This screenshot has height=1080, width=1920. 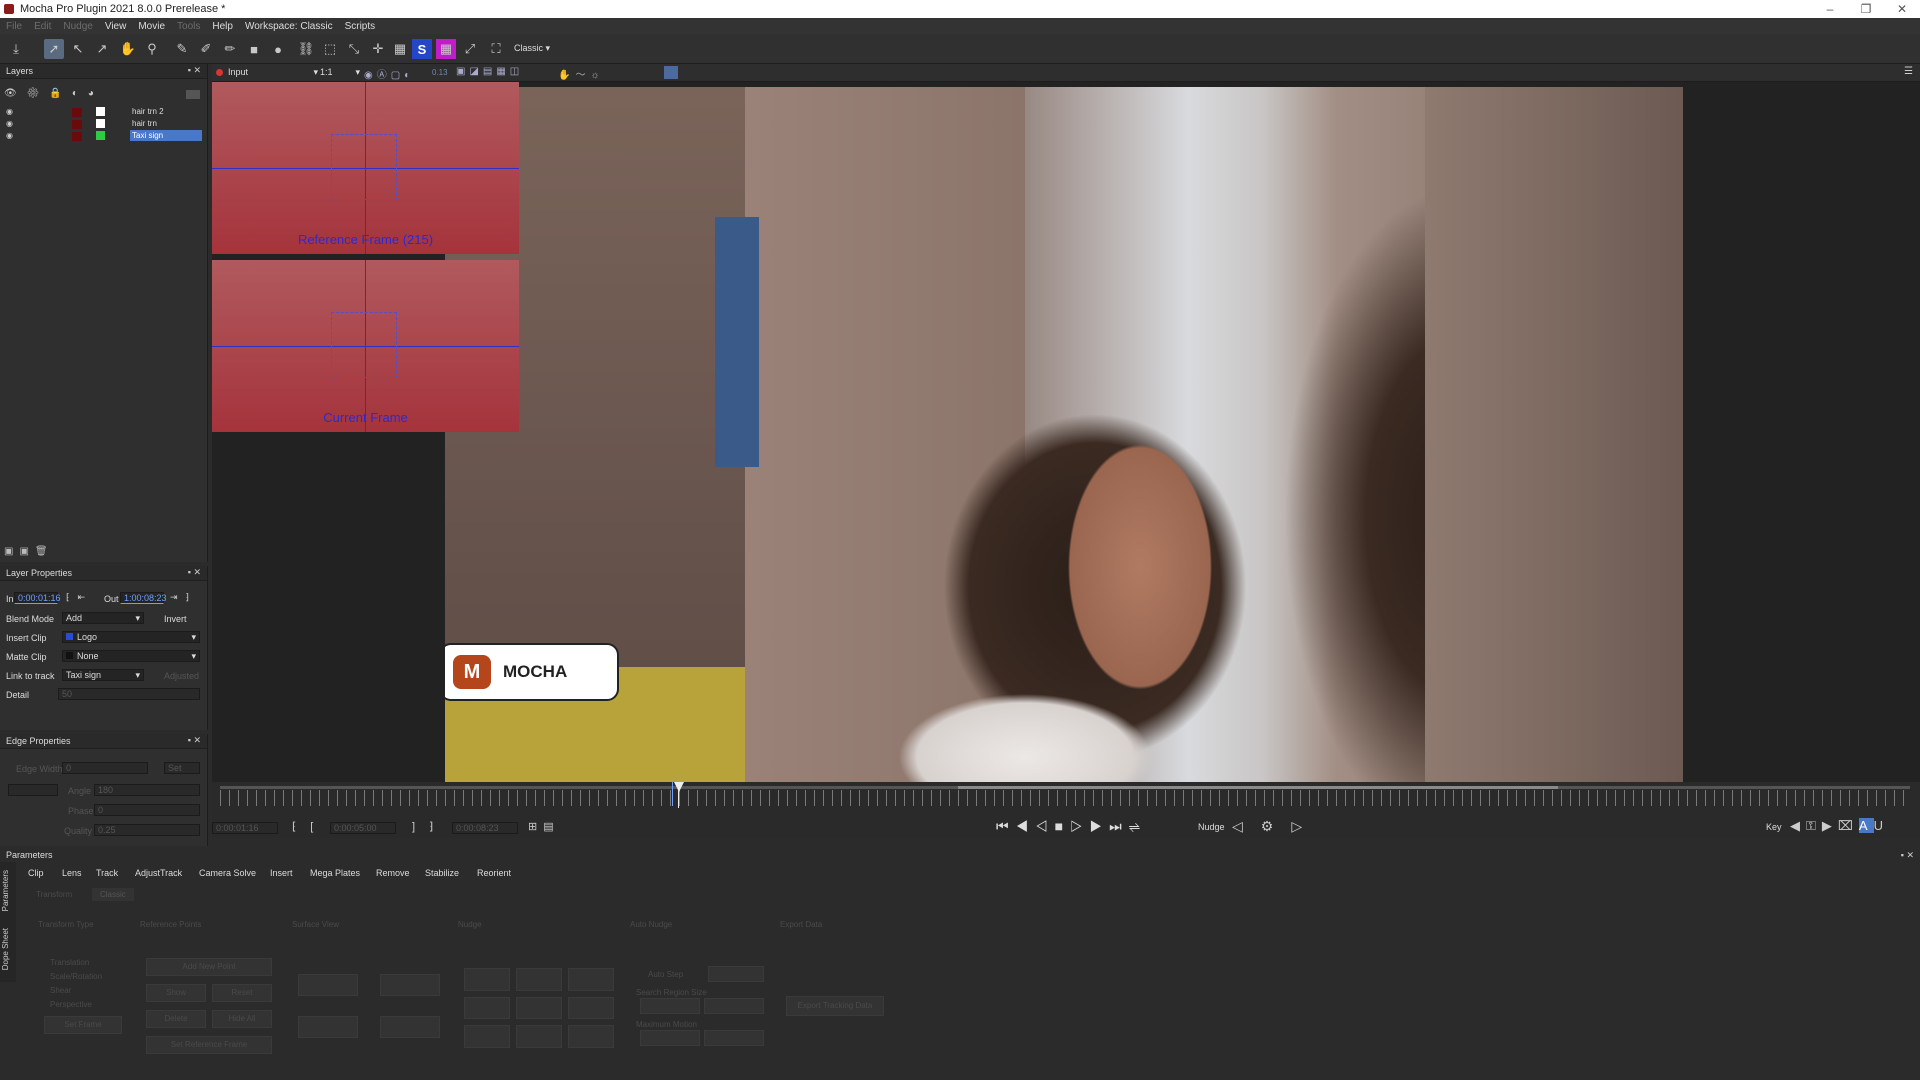 What do you see at coordinates (1066, 802) in the screenshot?
I see `timeline` at bounding box center [1066, 802].